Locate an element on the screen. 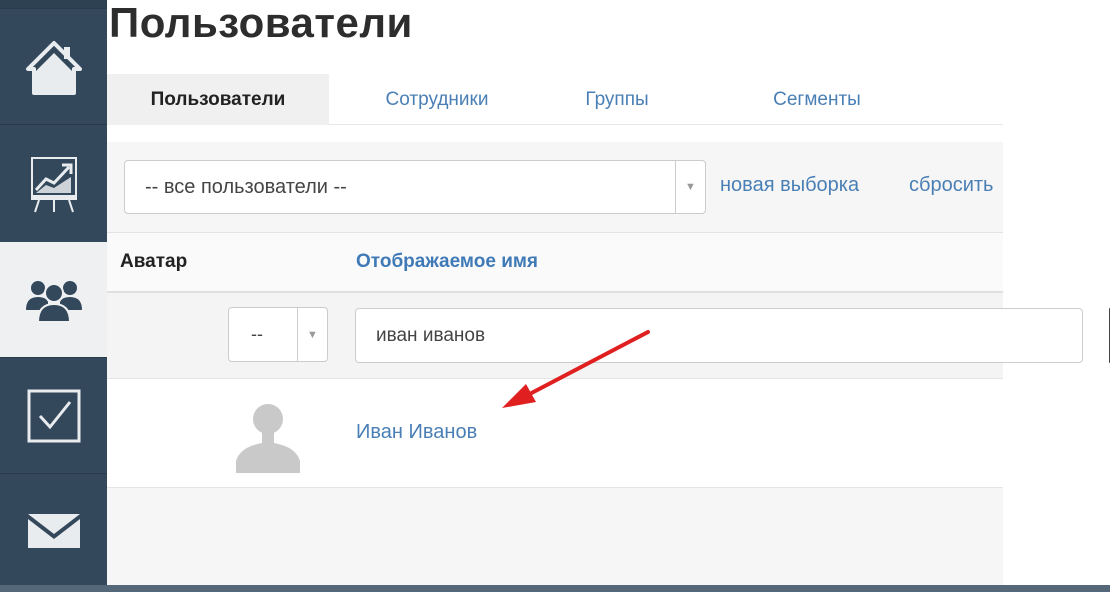 The image size is (1110, 592). name-filter-input is located at coordinates (719, 335).